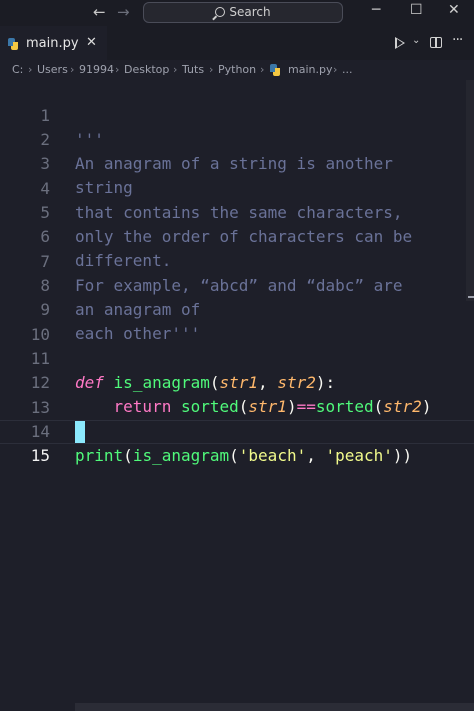 Image resolution: width=474 pixels, height=711 pixels. I want to click on run-icon, so click(400, 43).